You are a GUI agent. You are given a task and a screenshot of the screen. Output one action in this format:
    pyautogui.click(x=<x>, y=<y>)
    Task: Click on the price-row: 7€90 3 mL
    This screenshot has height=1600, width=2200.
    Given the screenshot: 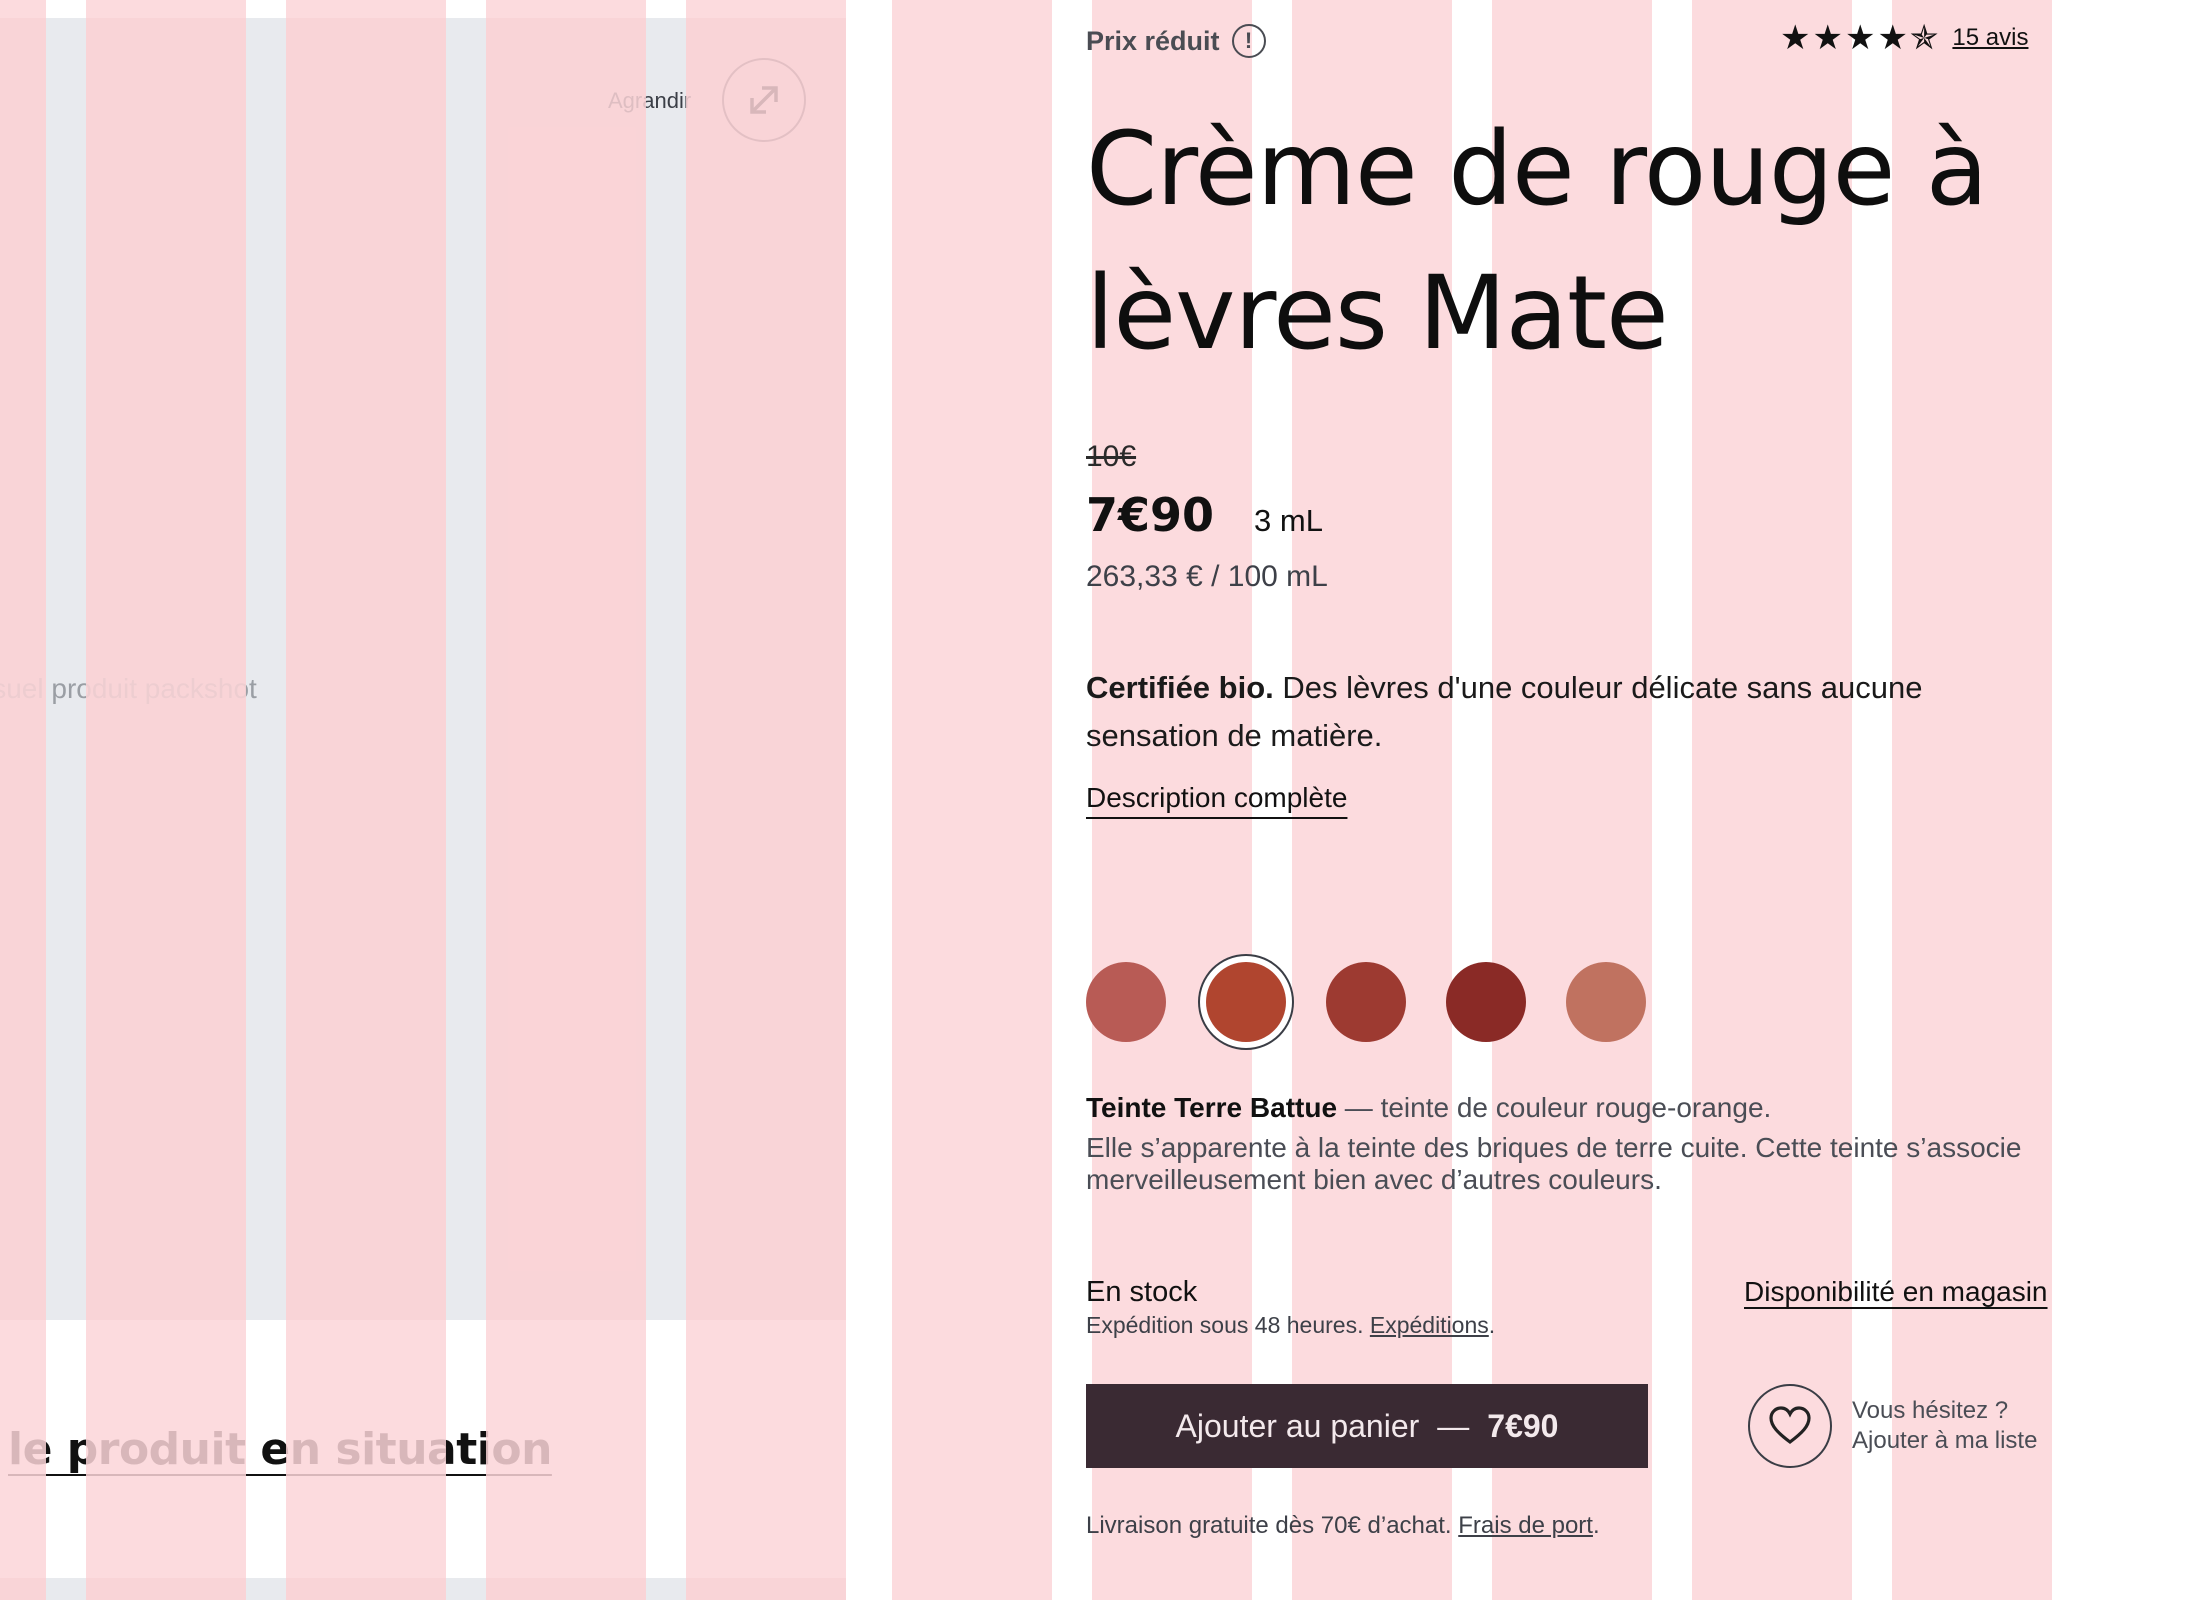 What is the action you would take?
    pyautogui.click(x=1204, y=515)
    